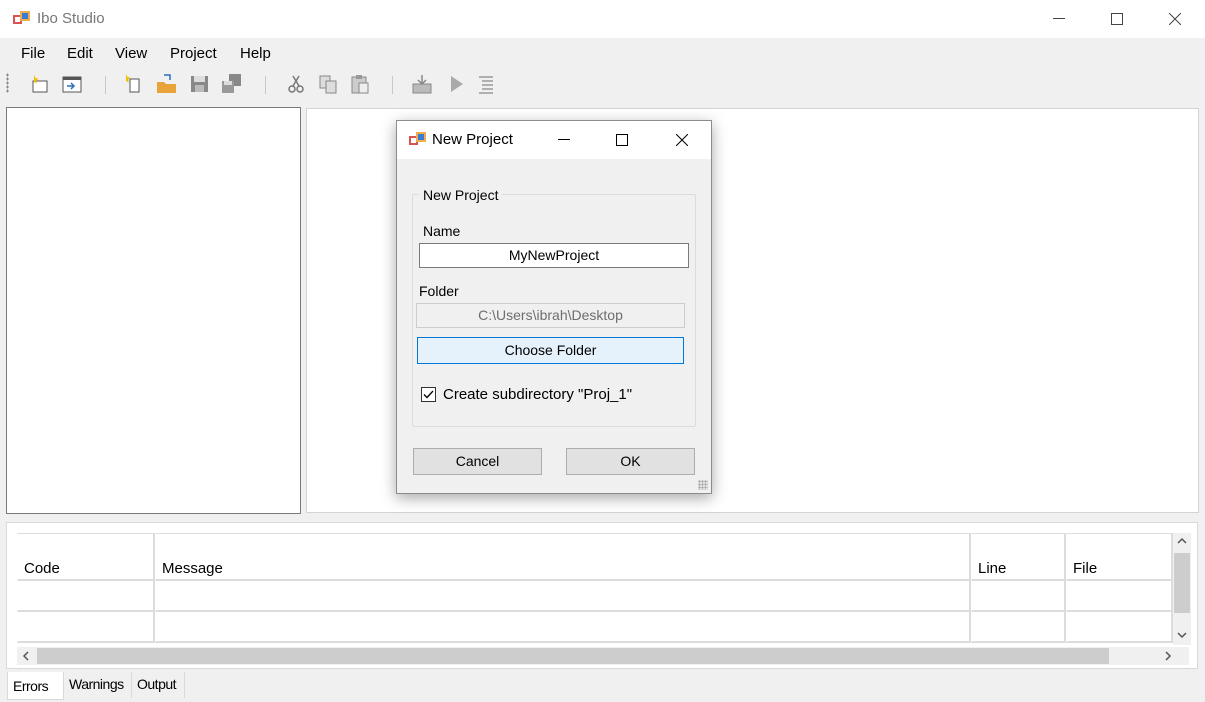 The image size is (1205, 702). Describe the element at coordinates (456, 84) in the screenshot. I see `run-icon` at that location.